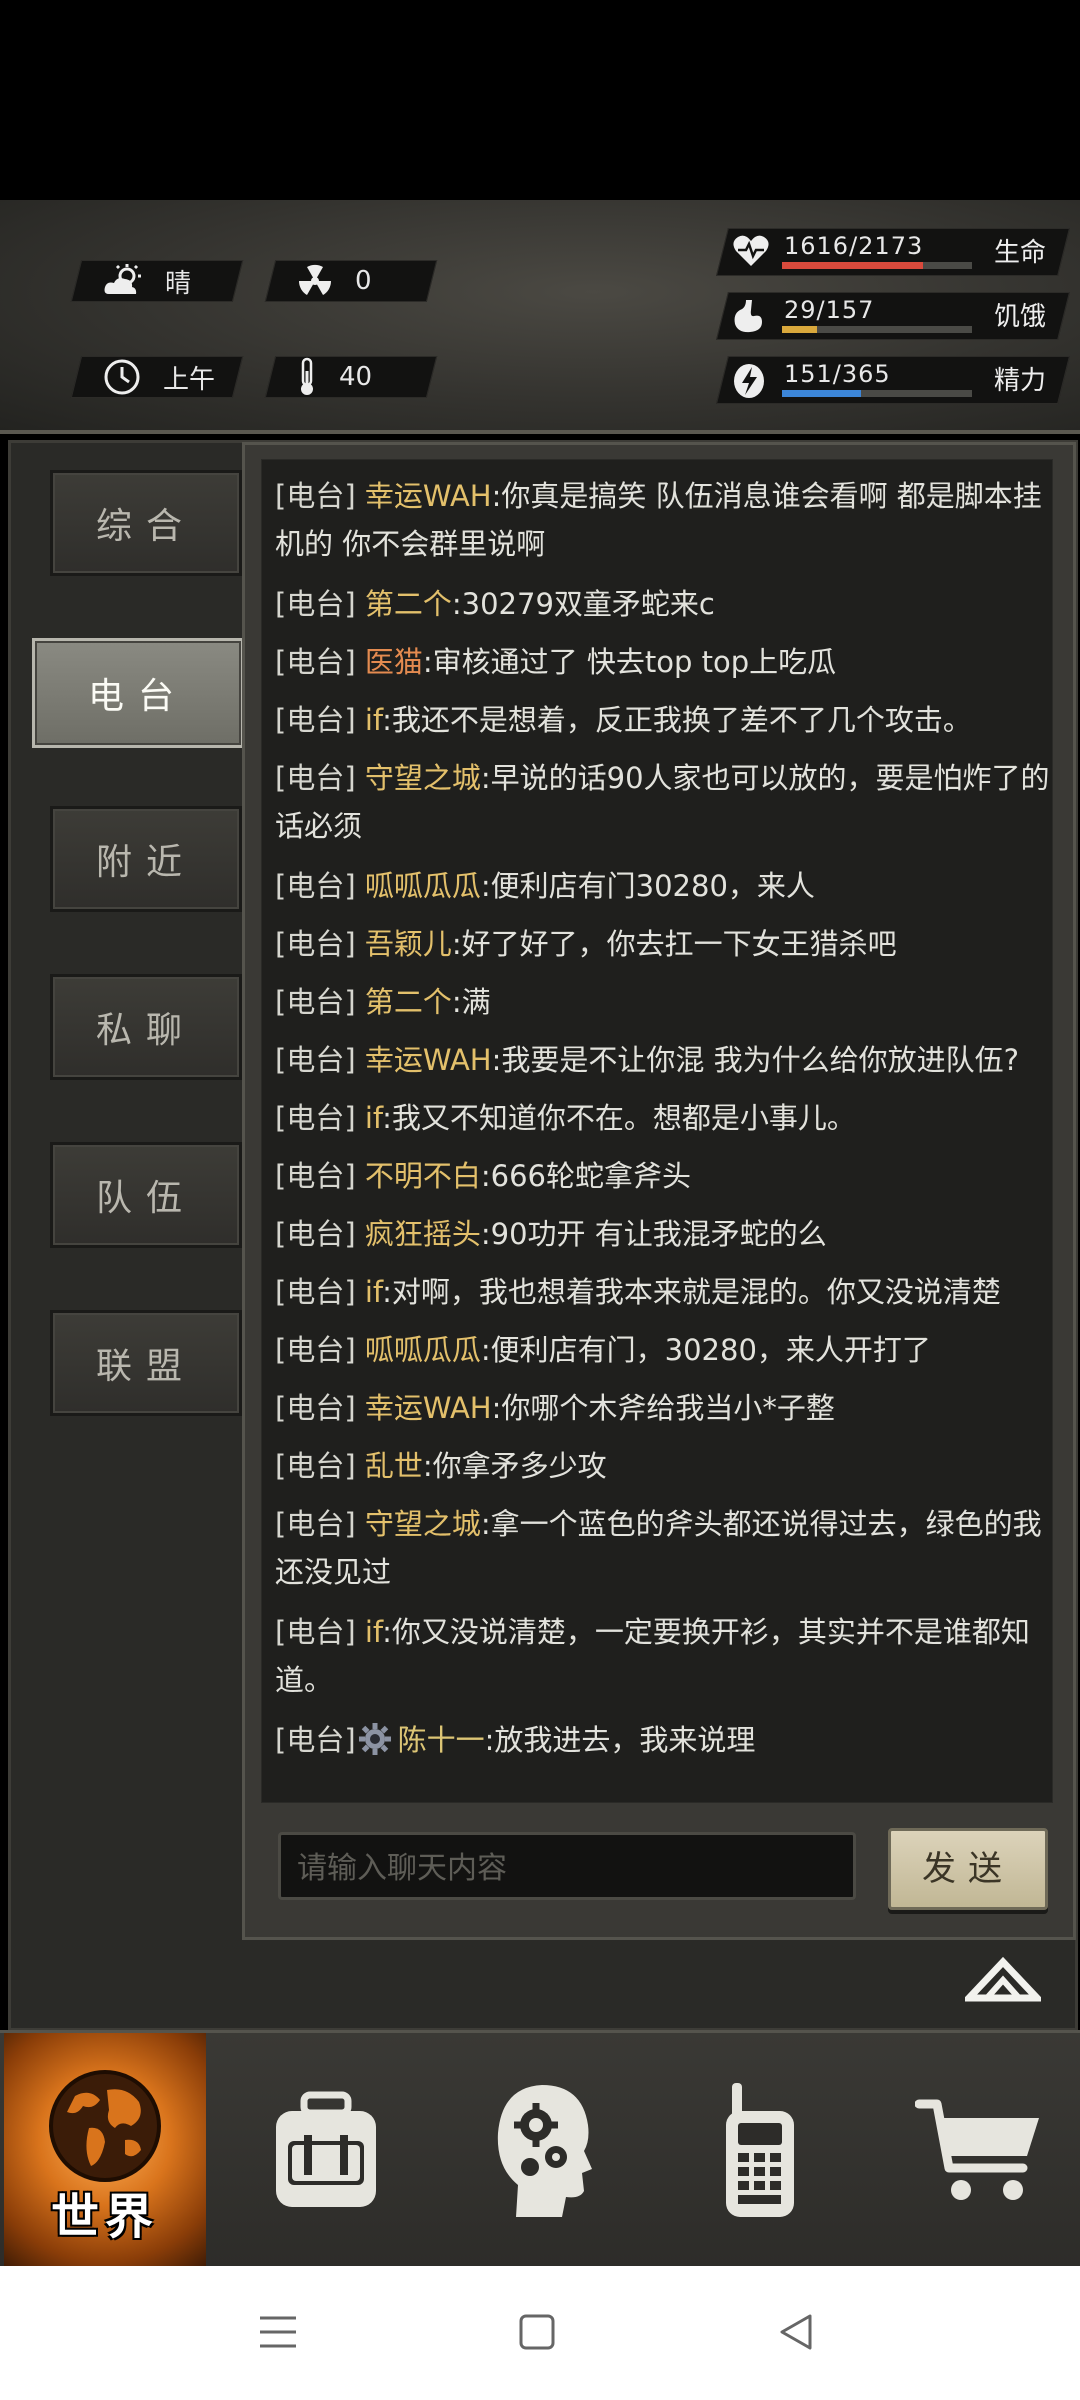 The height and width of the screenshot is (2400, 1080). I want to click on chat-message: [电台] 乱世:你拿矛多少攻, so click(441, 1466).